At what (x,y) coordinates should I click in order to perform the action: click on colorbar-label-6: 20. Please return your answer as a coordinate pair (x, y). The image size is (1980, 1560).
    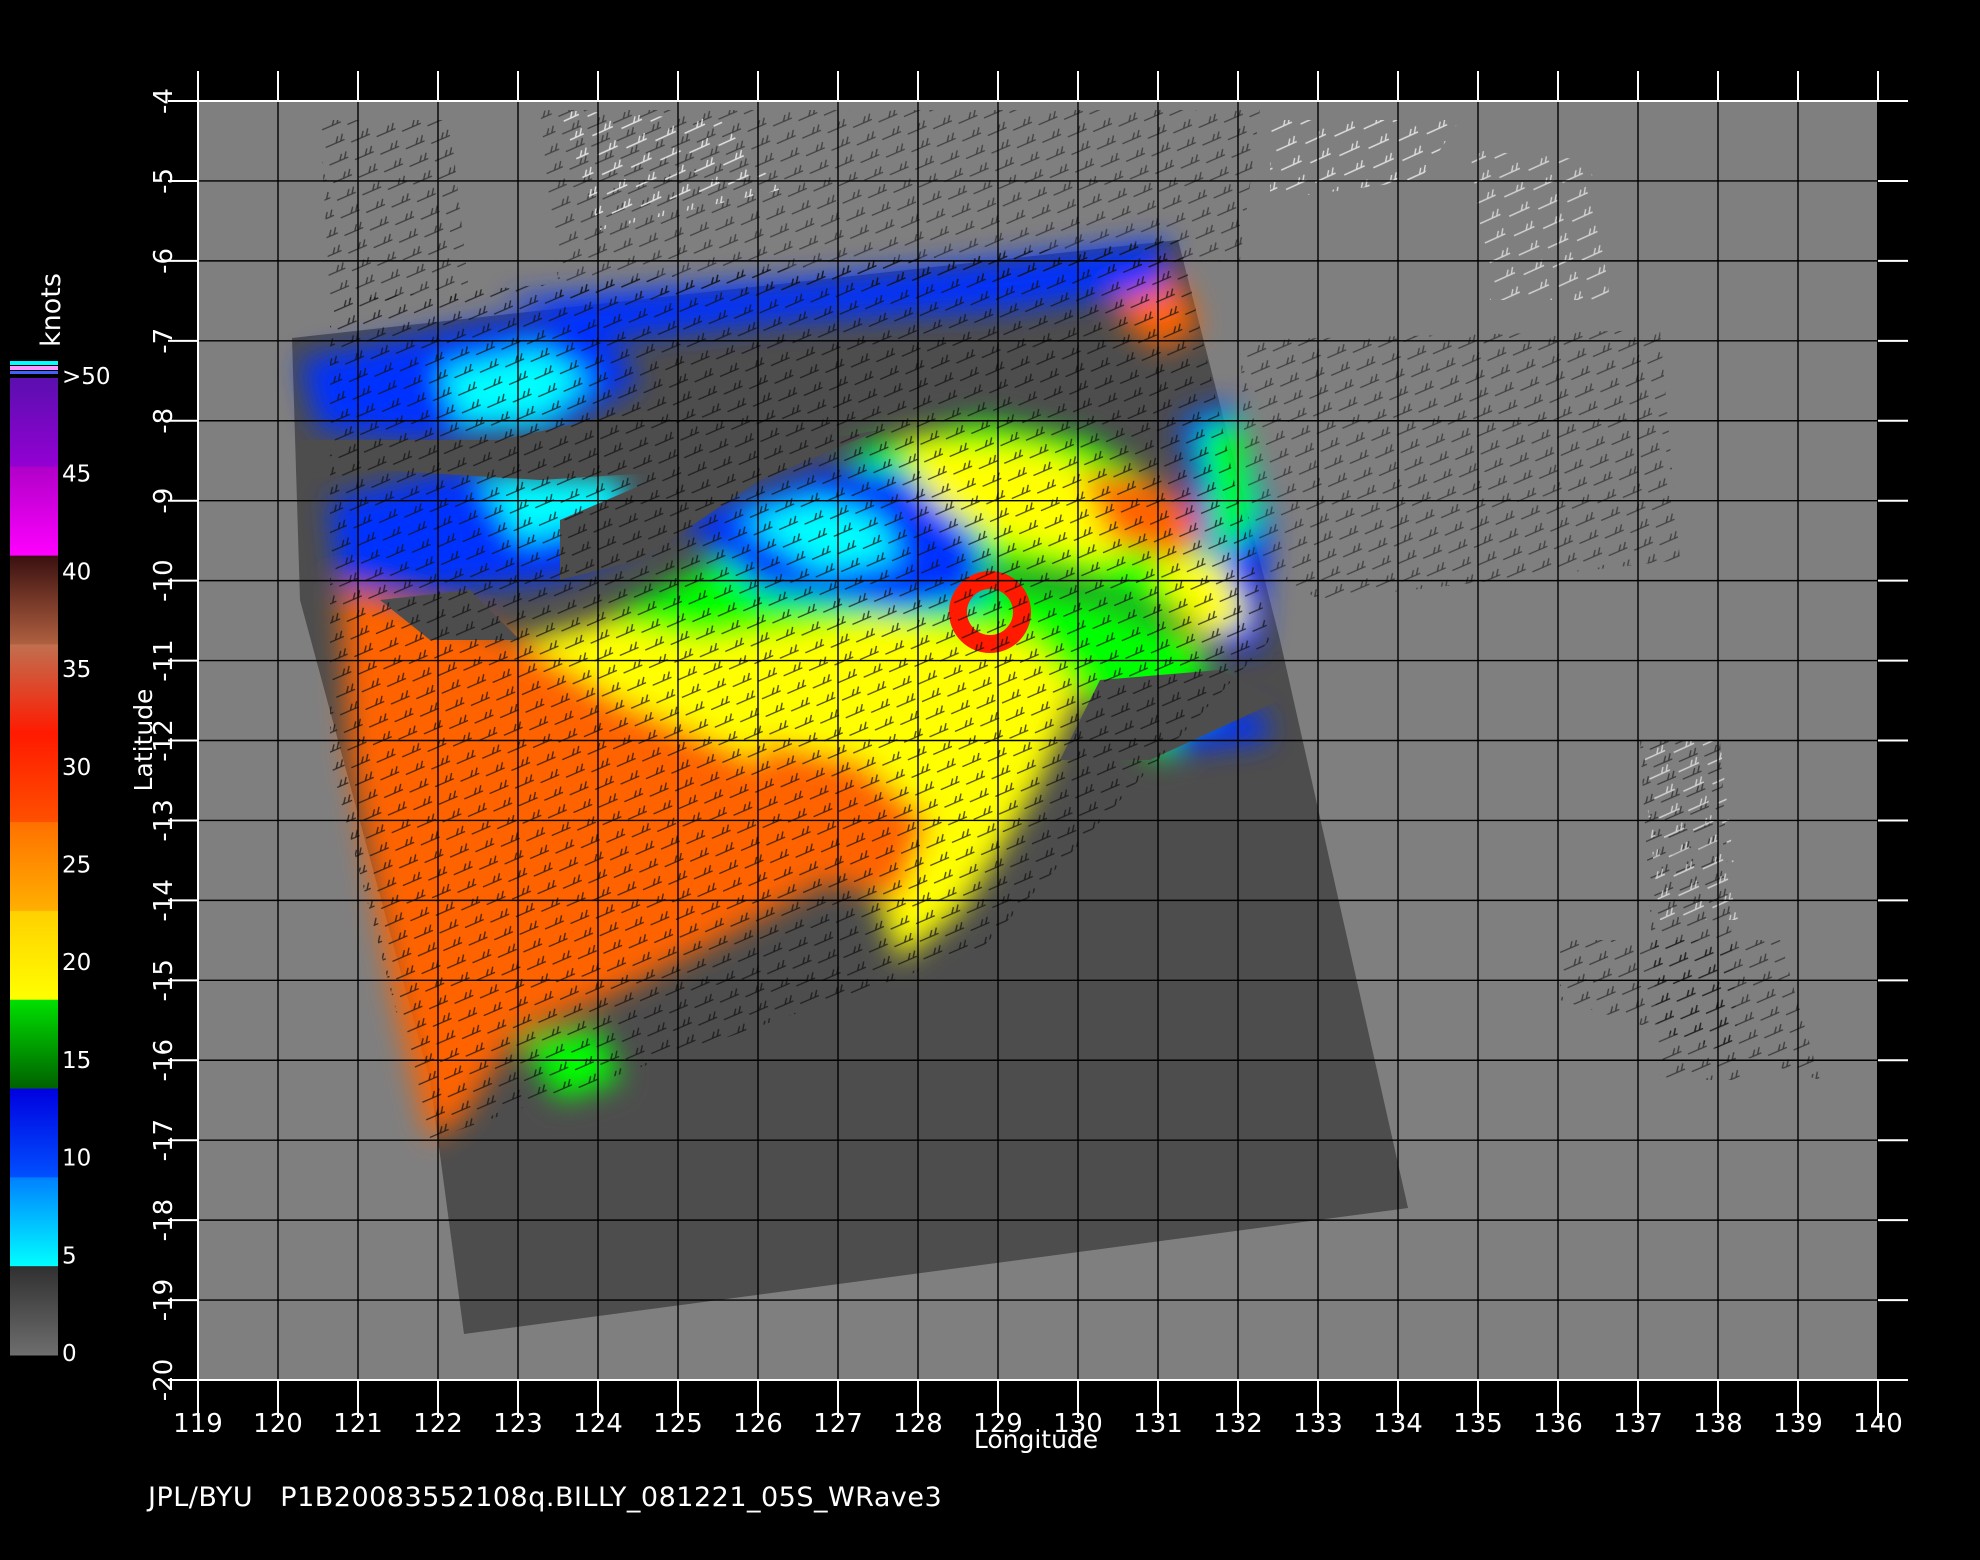
    Looking at the image, I should click on (76, 963).